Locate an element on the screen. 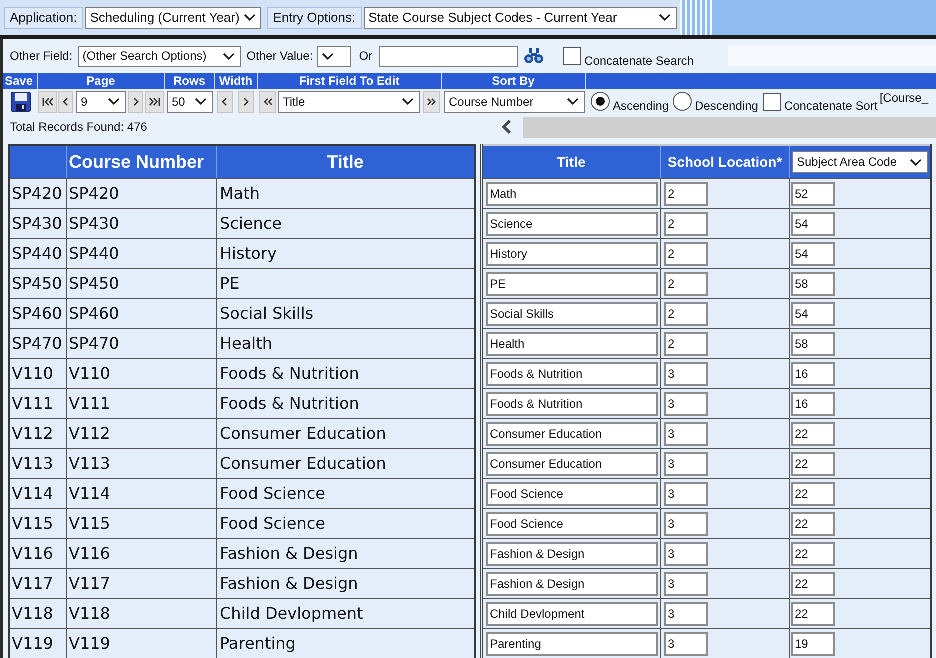 The image size is (936, 658). table-cell: Consumer Education is located at coordinates (345, 433).